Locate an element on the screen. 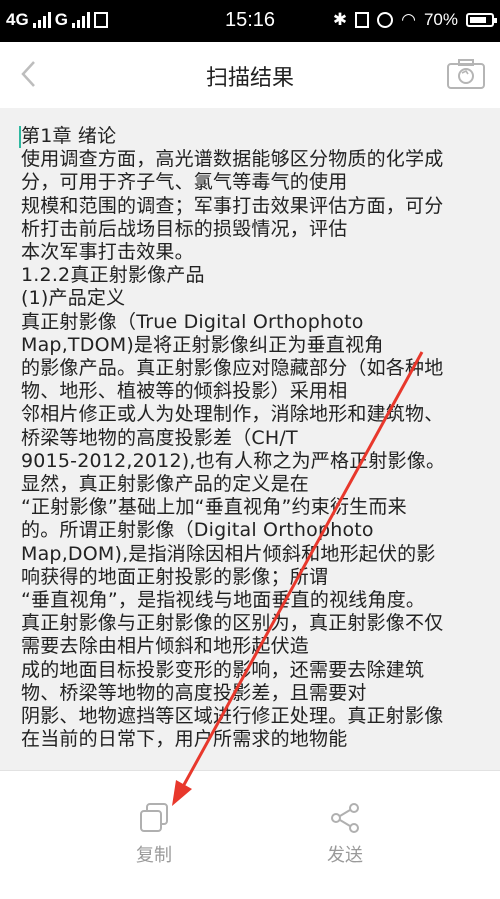  scan-text-line: Map,TDOM)是将正射影像纠正为垂直视角 is located at coordinates (202, 344).